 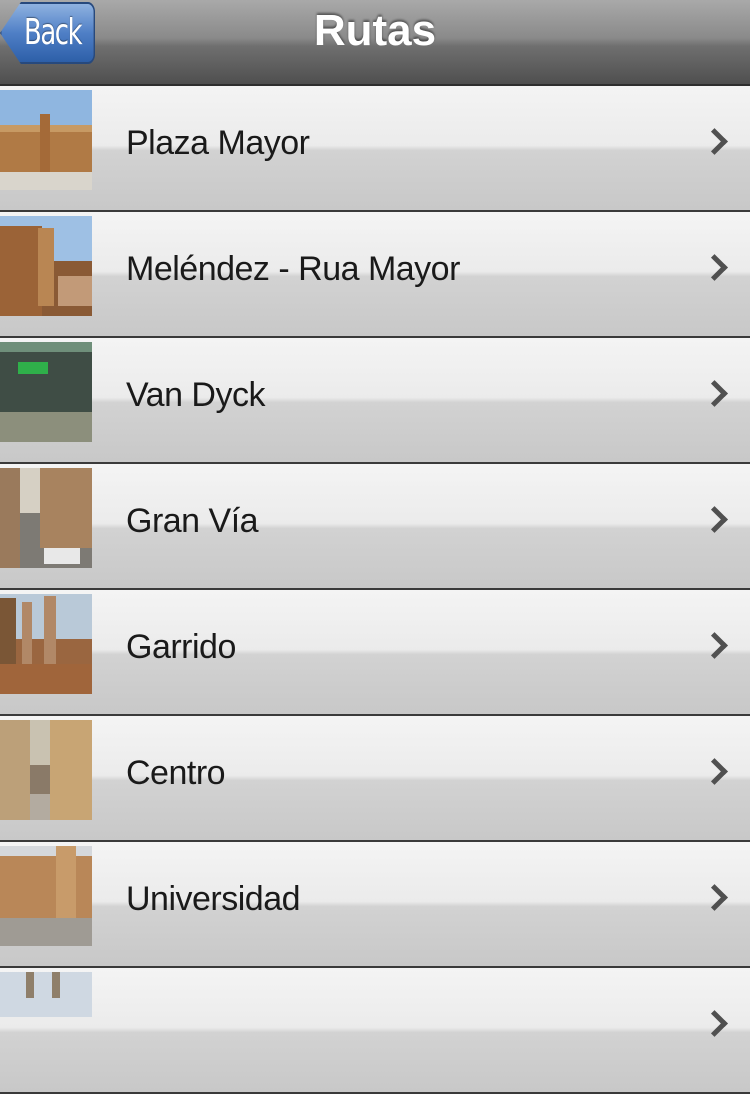 What do you see at coordinates (46, 266) in the screenshot?
I see `melendez-rua-mayor-thumbnail` at bounding box center [46, 266].